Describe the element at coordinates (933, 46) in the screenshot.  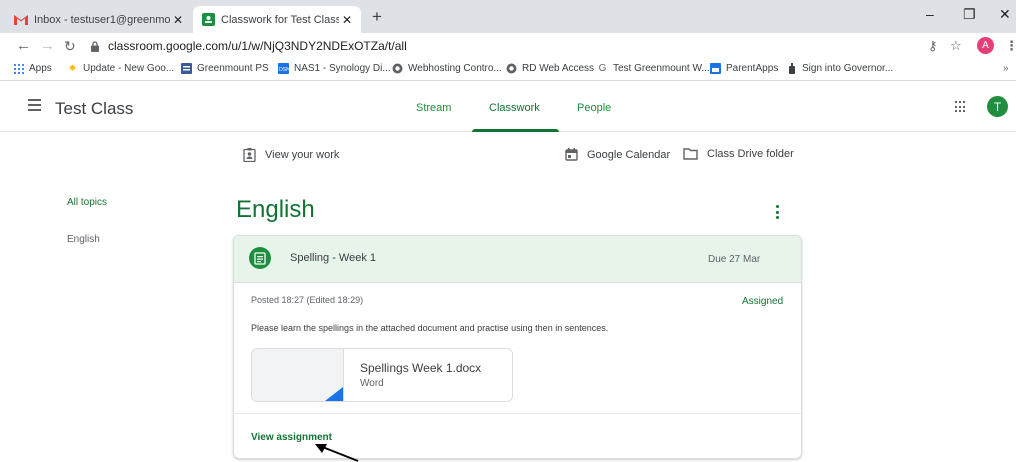
I see `key-icon: ⚷` at that location.